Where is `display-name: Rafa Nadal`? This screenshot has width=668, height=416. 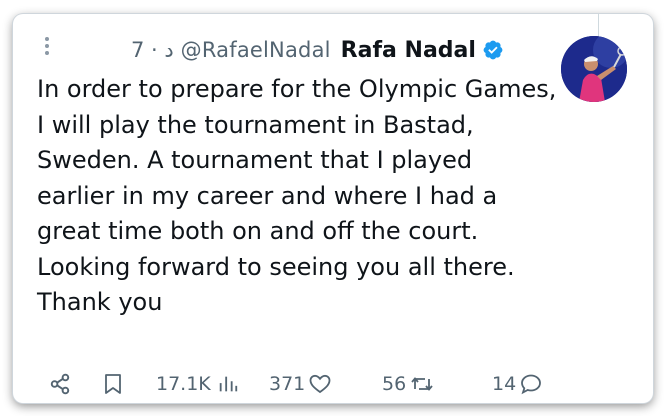 display-name: Rafa Nadal is located at coordinates (408, 50).